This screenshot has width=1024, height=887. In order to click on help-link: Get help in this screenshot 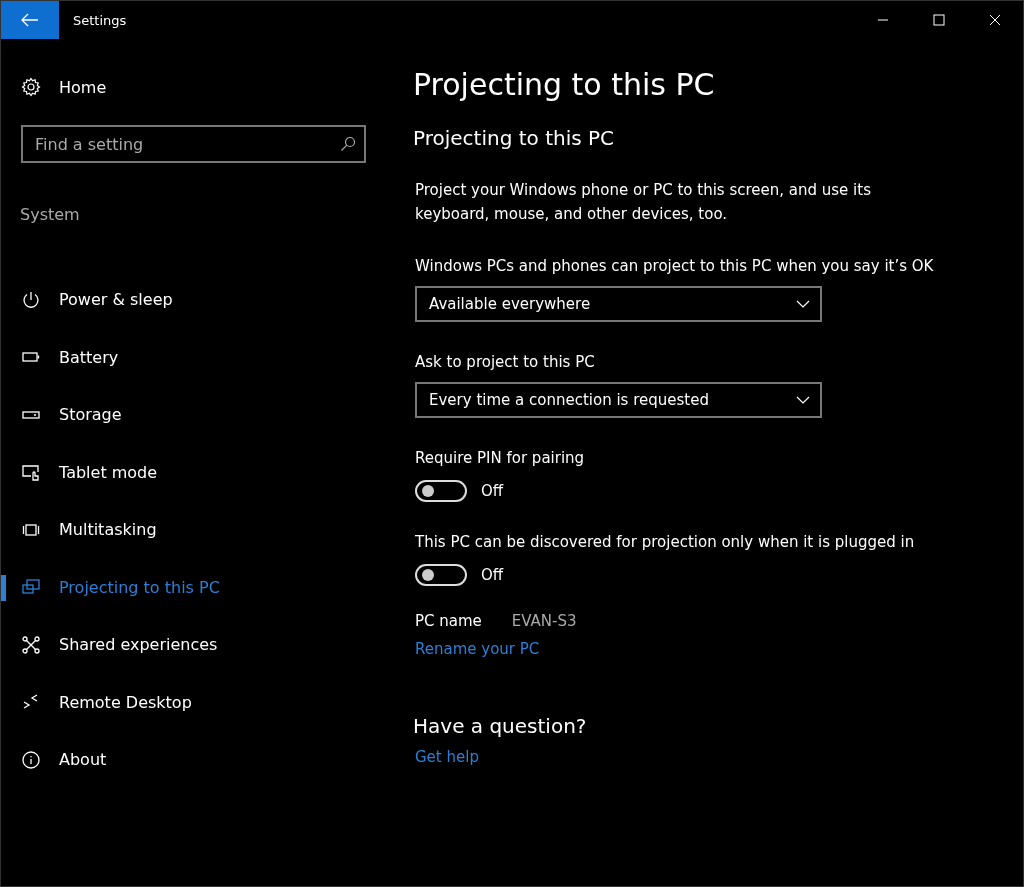, I will do `click(447, 757)`.